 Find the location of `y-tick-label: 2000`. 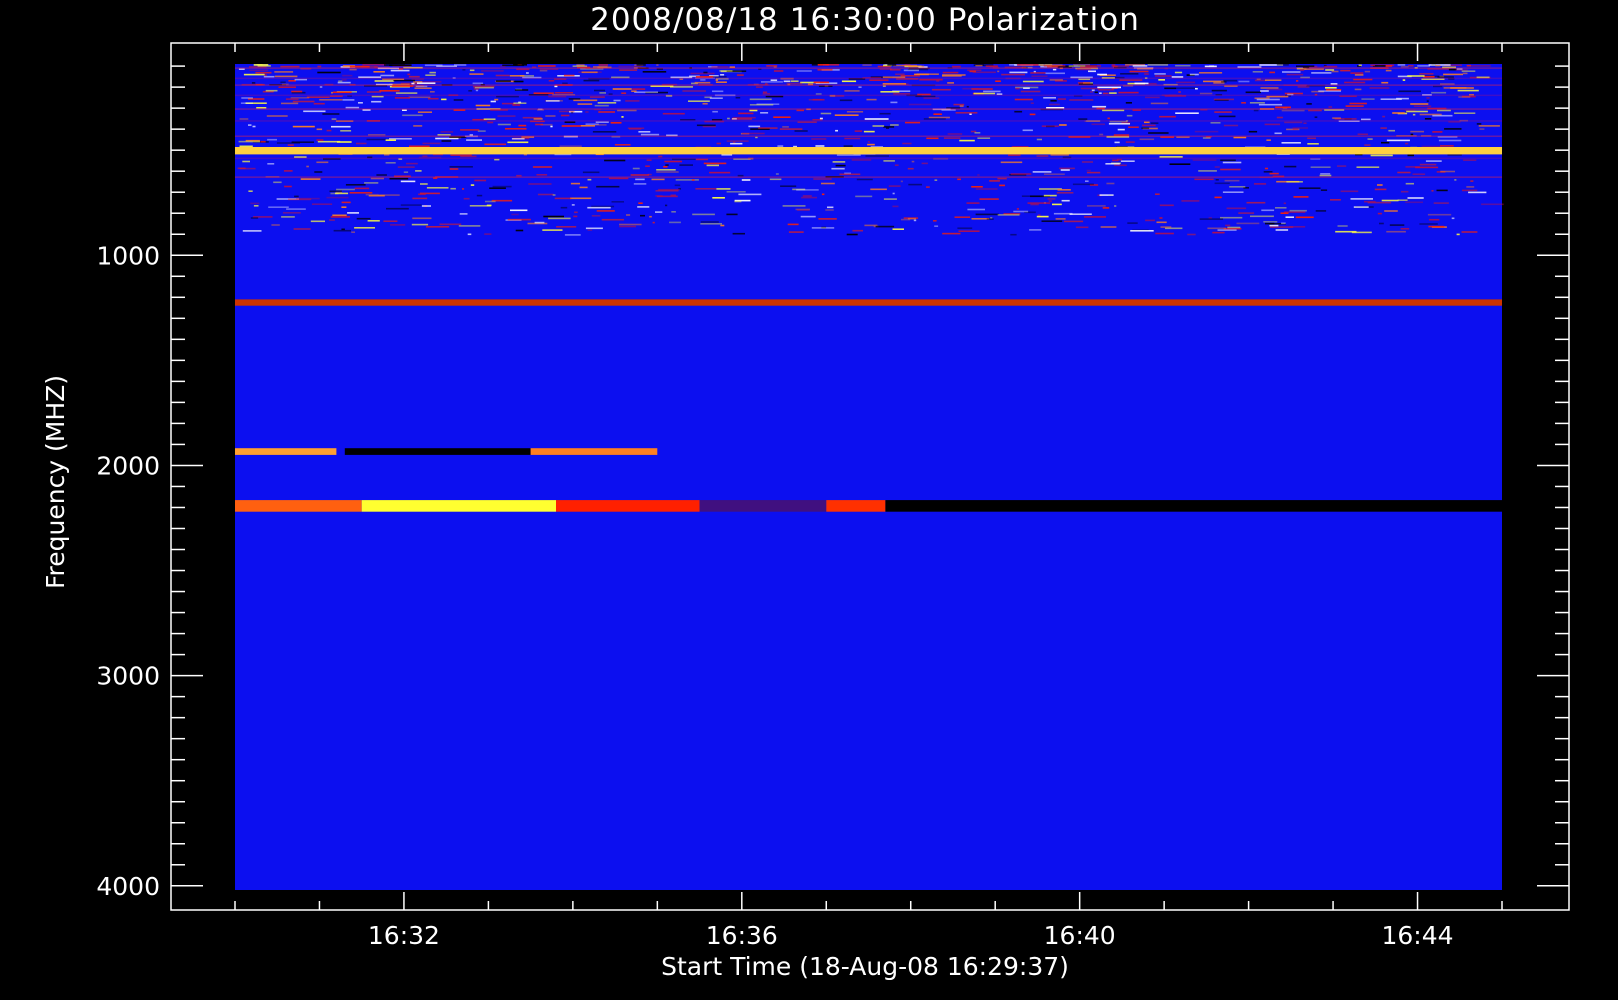

y-tick-label: 2000 is located at coordinates (128, 465).